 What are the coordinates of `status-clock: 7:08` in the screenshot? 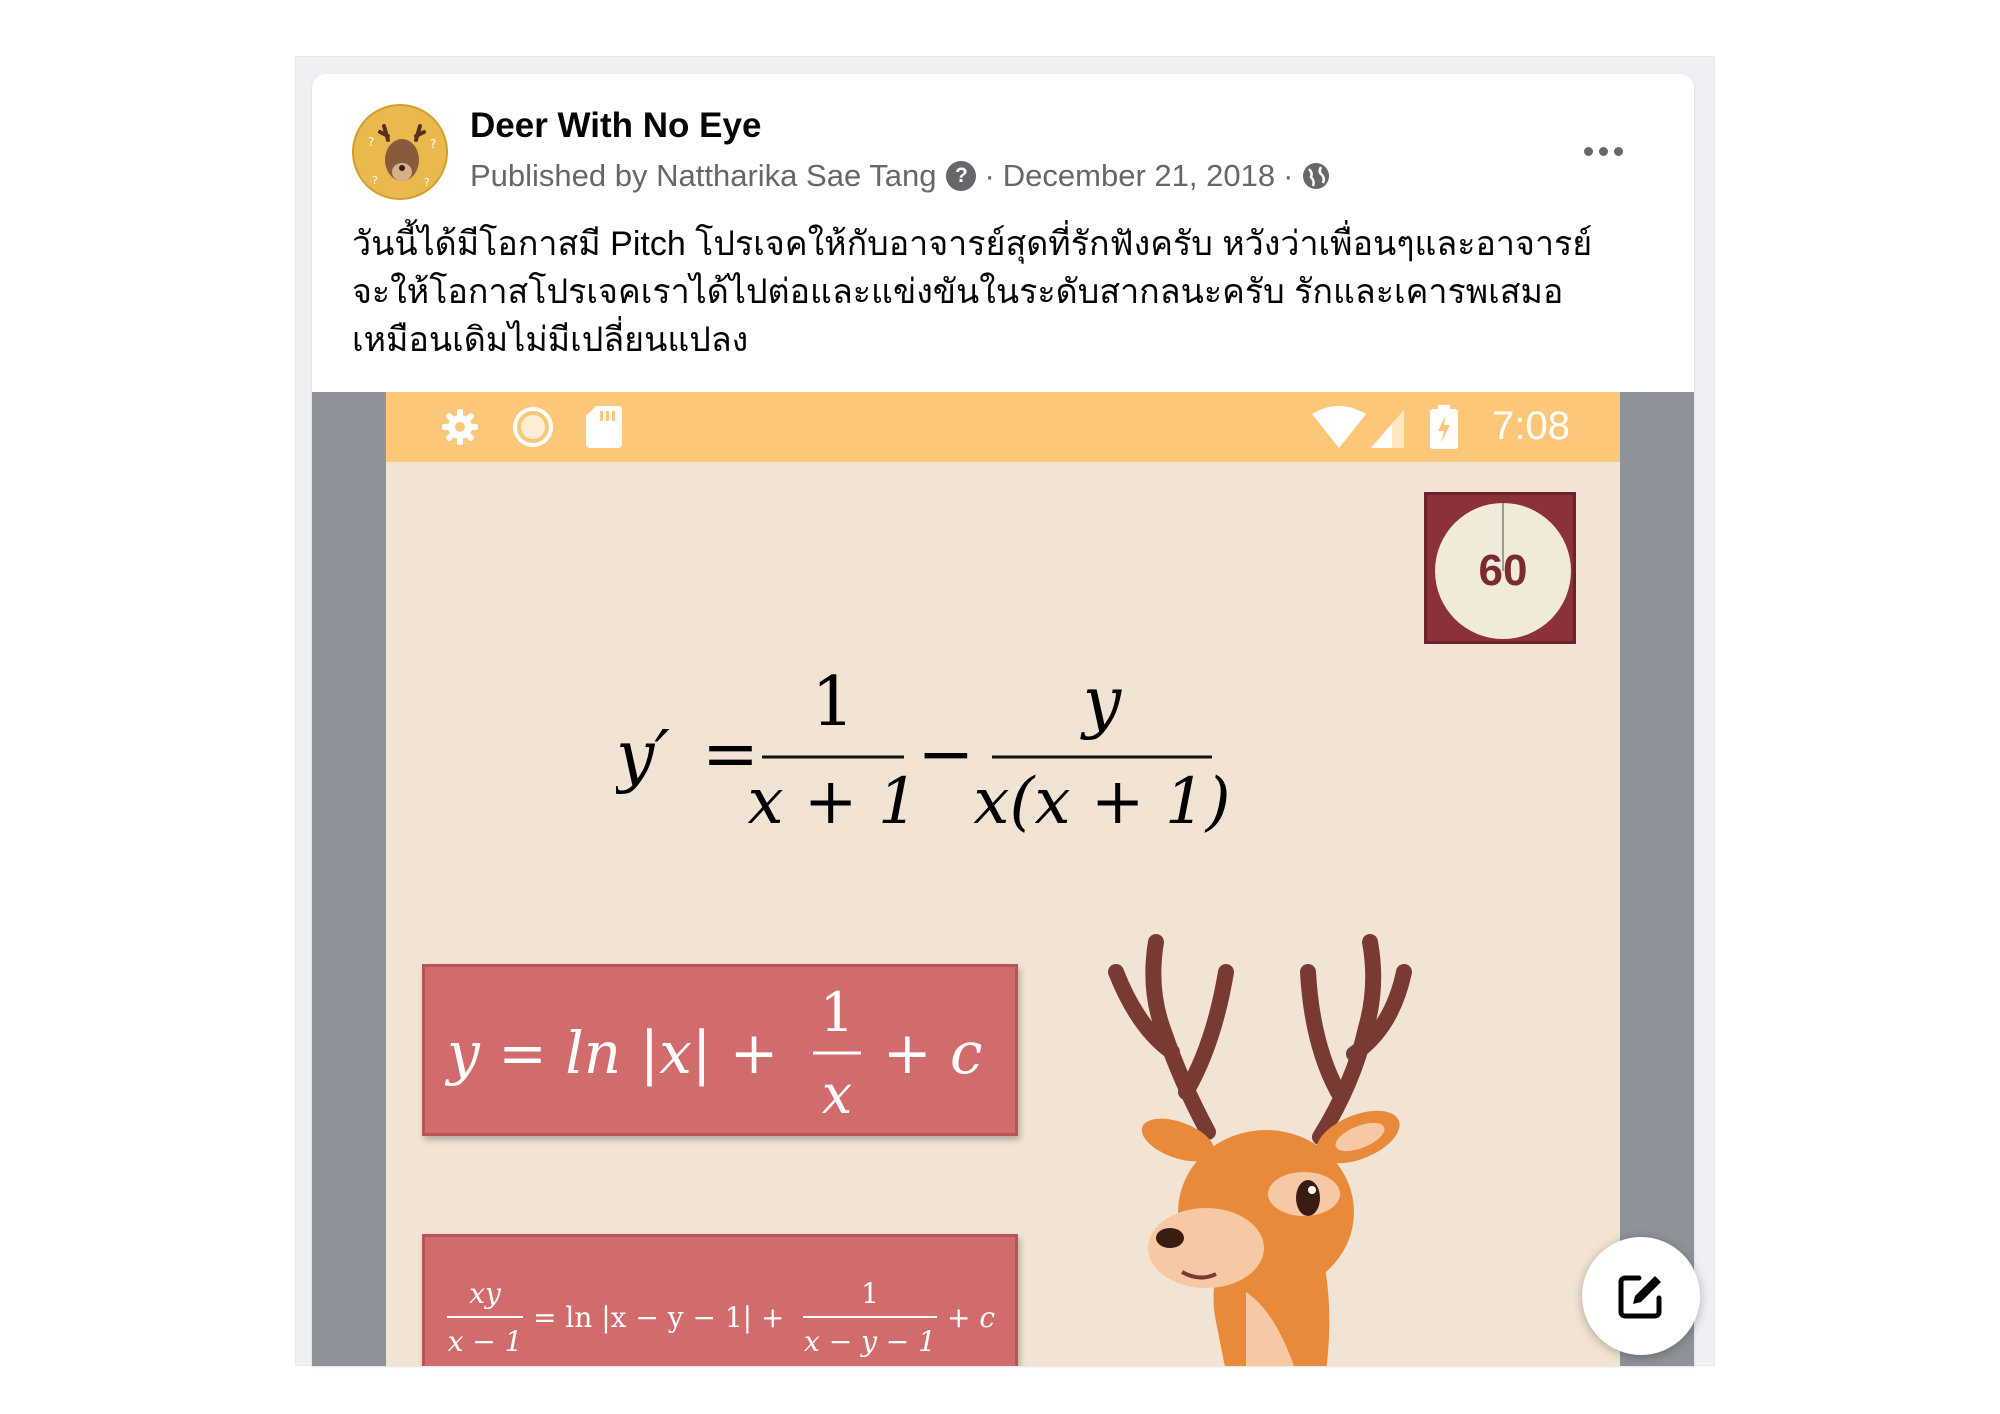 It's located at (1531, 426).